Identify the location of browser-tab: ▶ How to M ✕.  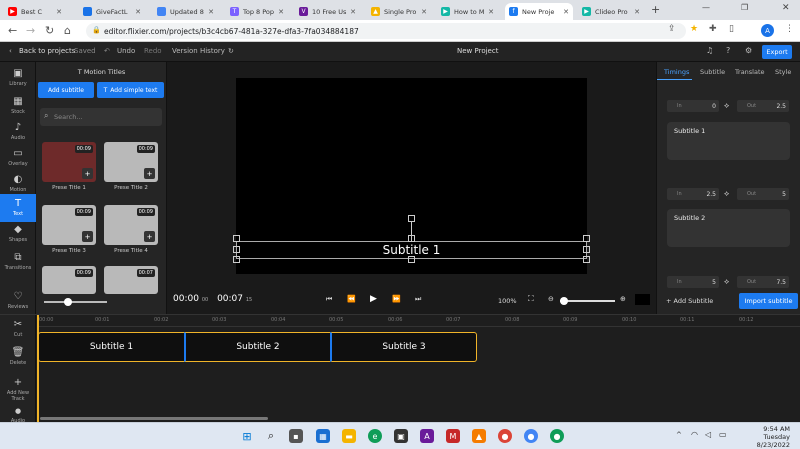
(467, 11).